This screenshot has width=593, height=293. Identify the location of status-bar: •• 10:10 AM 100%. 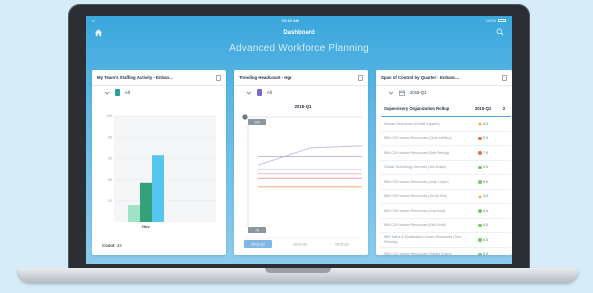
(299, 20).